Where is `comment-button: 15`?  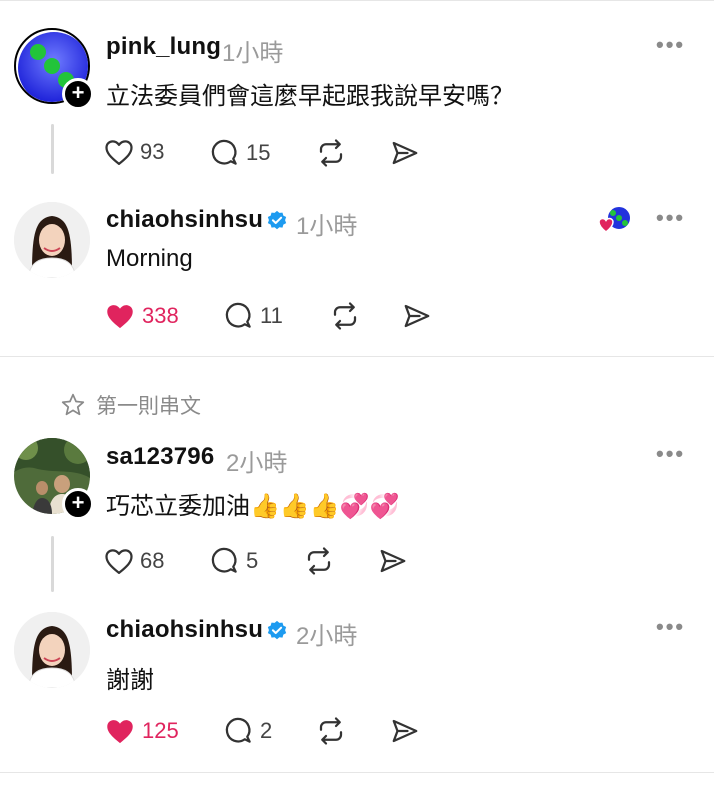 comment-button: 15 is located at coordinates (240, 153).